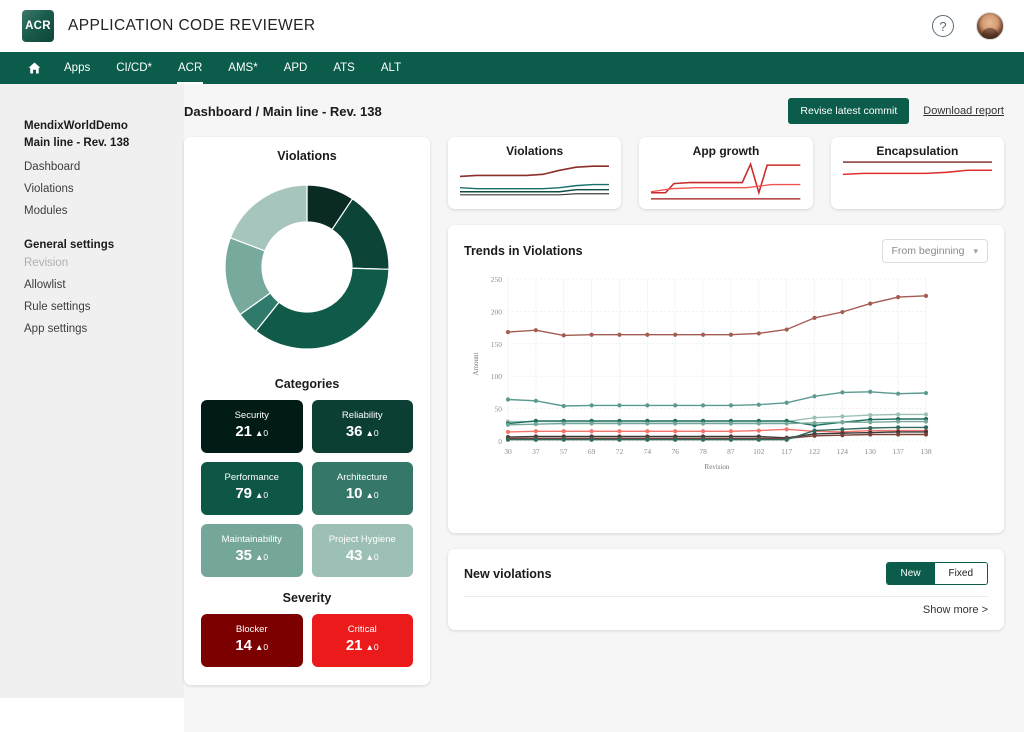 The image size is (1024, 732). Describe the element at coordinates (963, 111) in the screenshot. I see `download-report-link: Download report` at that location.